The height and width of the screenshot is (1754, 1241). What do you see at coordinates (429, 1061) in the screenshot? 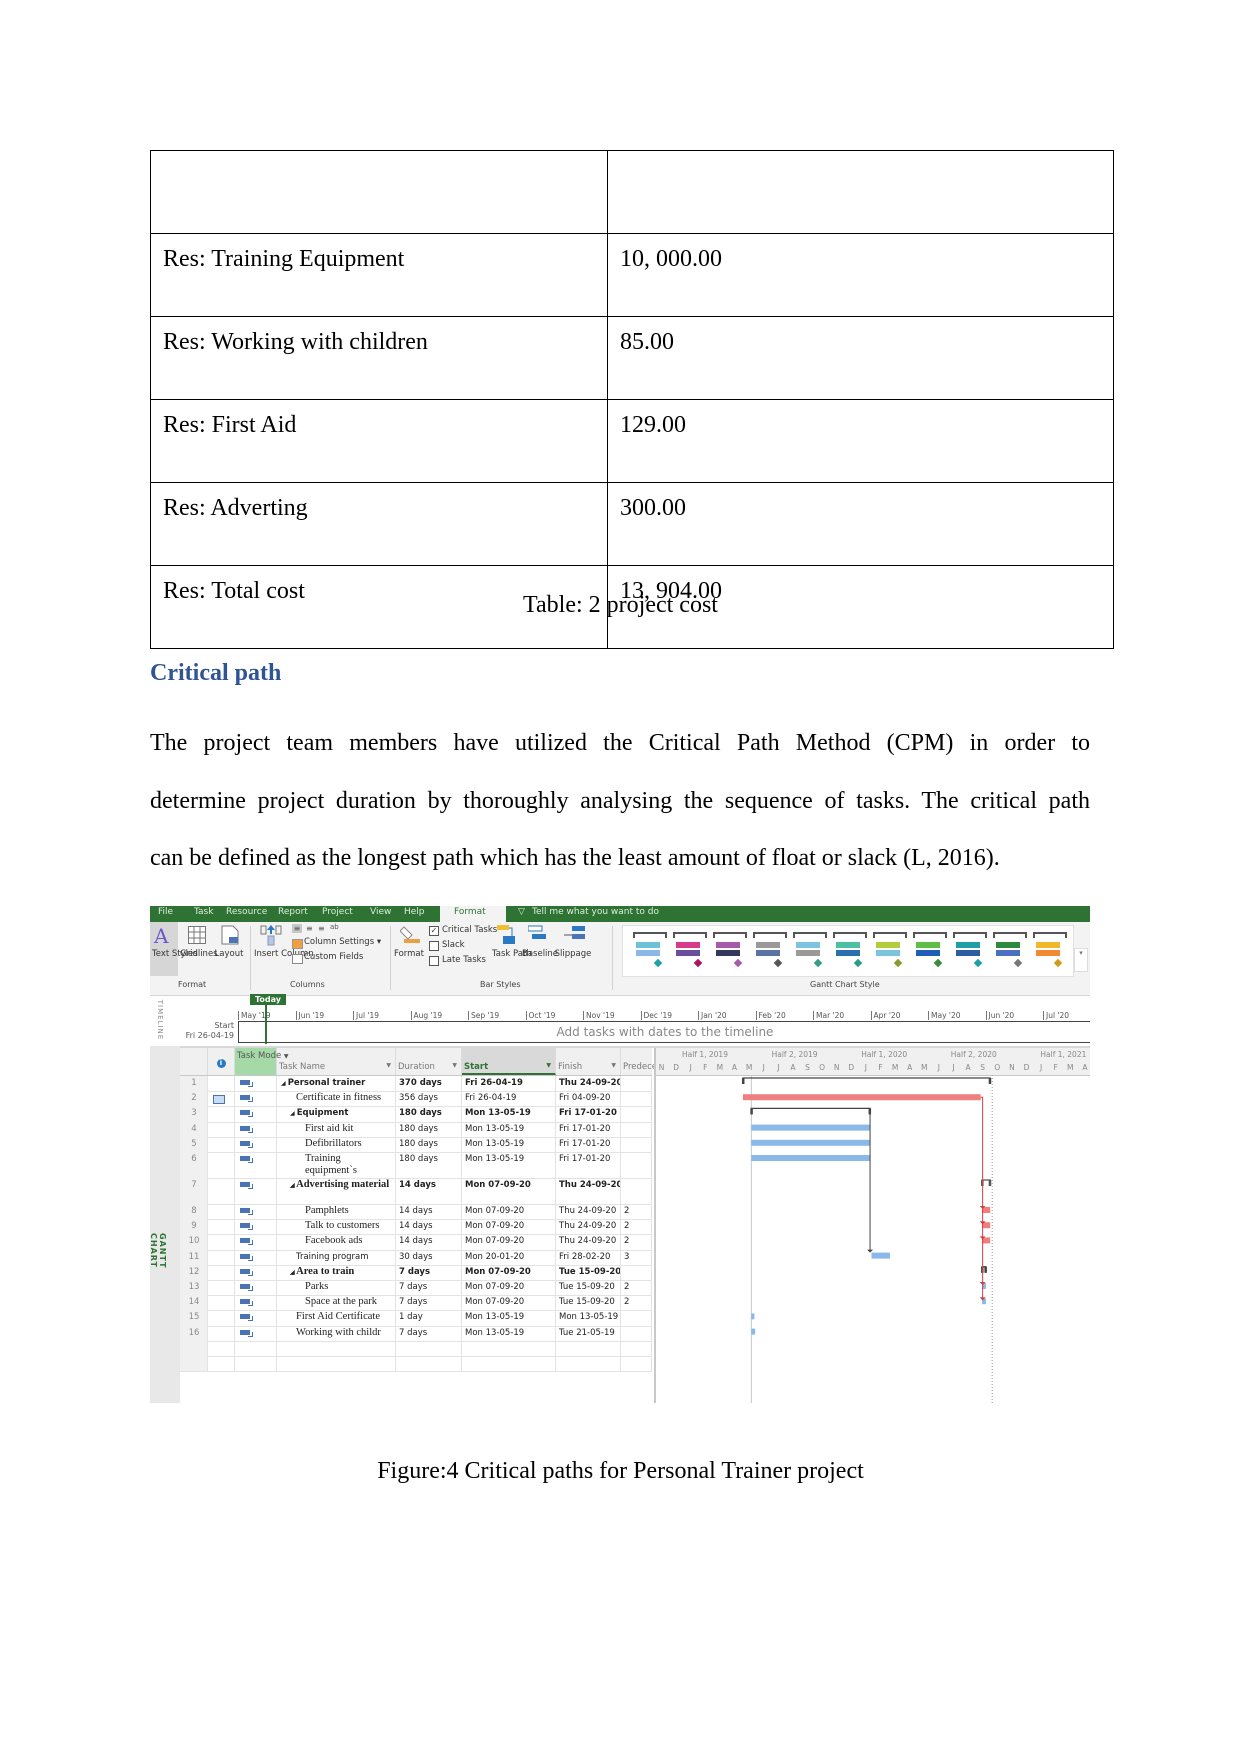
I see `column-header-duration: Duration ▼` at bounding box center [429, 1061].